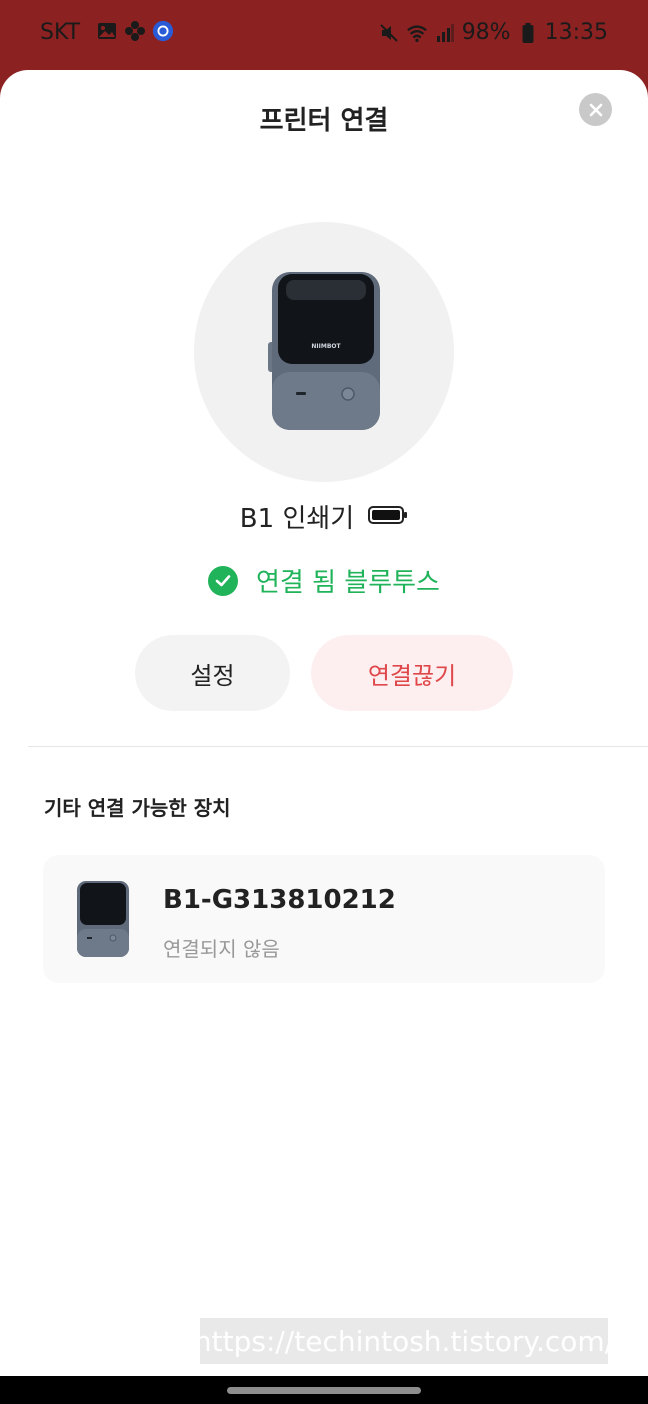  I want to click on device-thumbnail, so click(103, 919).